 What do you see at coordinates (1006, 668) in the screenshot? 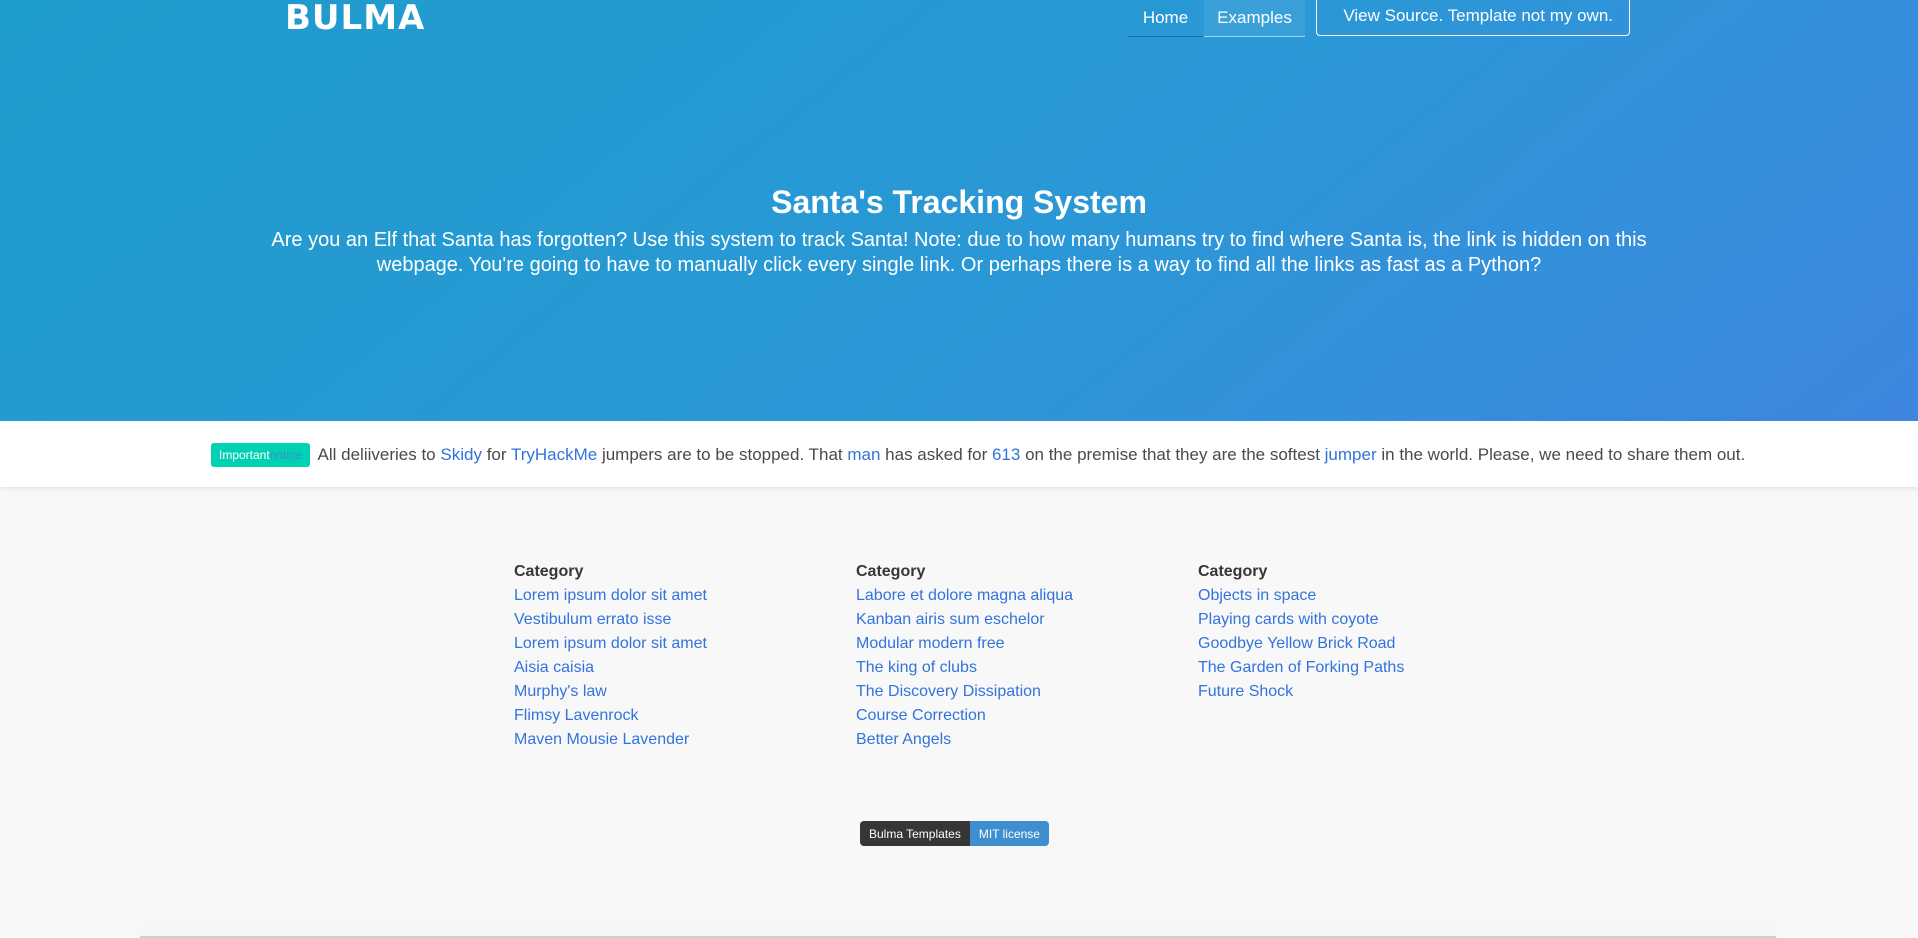
I see `footer-link: The king of clubs` at bounding box center [1006, 668].